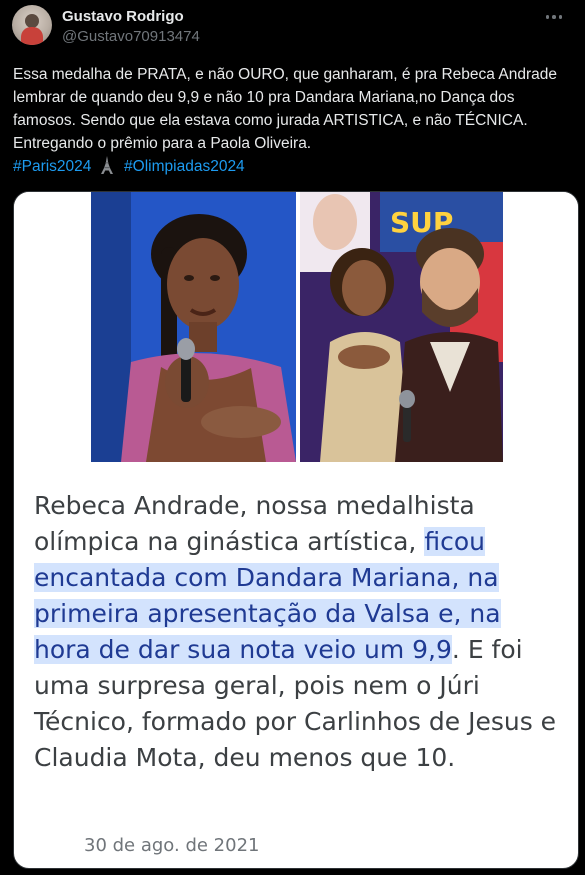 This screenshot has width=585, height=875. I want to click on photo-dandara: SUP, so click(401, 327).